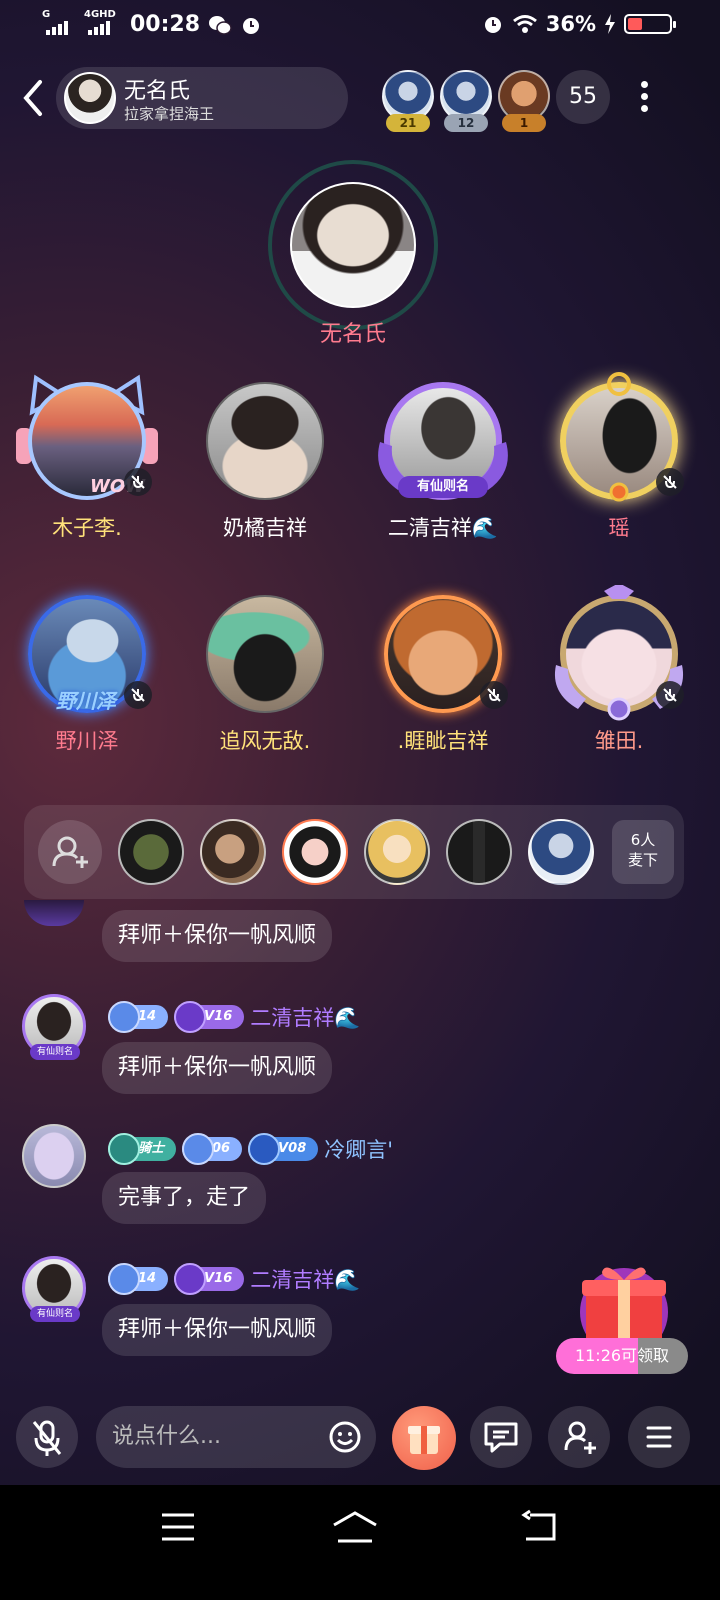 The height and width of the screenshot is (1600, 720). What do you see at coordinates (619, 528) in the screenshot?
I see `seat-name: 瑶` at bounding box center [619, 528].